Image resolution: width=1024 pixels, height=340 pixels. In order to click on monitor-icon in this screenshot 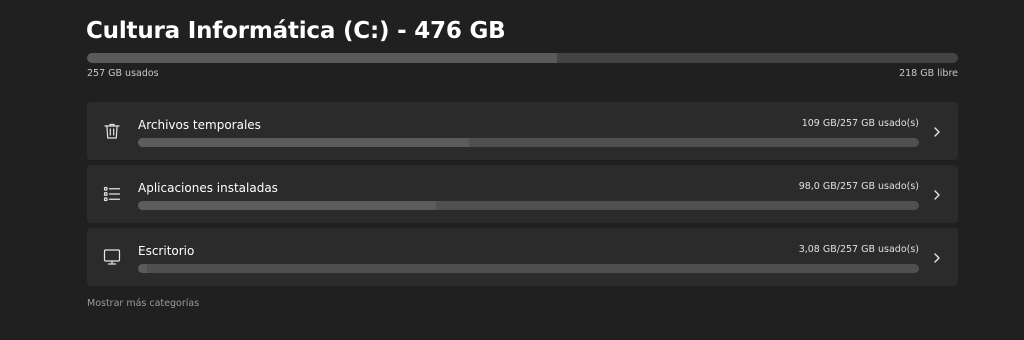, I will do `click(112, 257)`.